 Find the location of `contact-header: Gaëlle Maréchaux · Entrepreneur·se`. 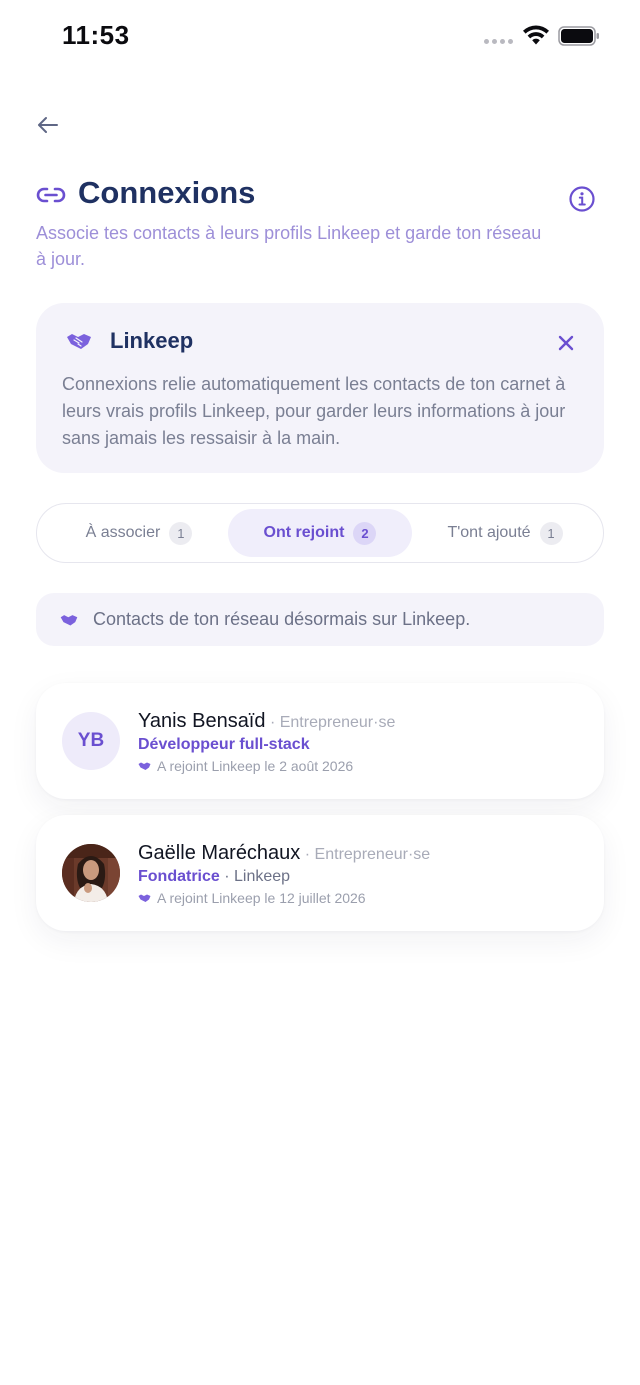

contact-header: Gaëlle Maréchaux · Entrepreneur·se is located at coordinates (284, 853).